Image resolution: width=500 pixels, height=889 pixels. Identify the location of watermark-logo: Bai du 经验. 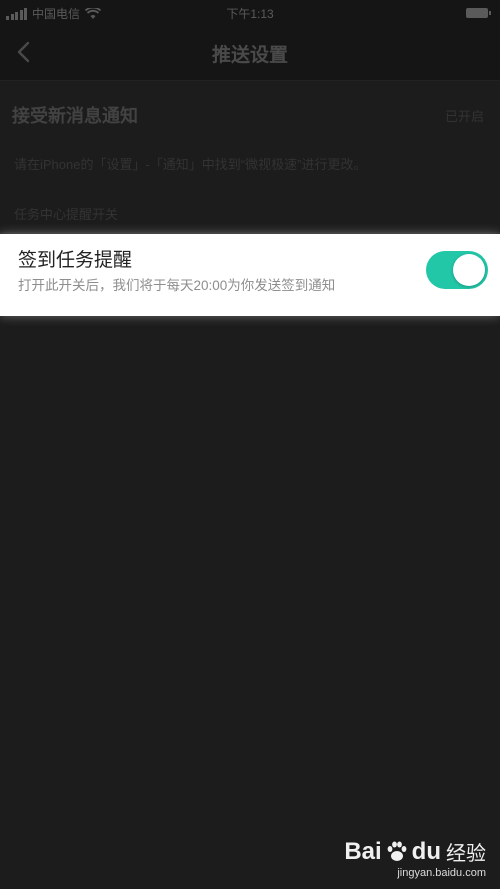
(415, 851).